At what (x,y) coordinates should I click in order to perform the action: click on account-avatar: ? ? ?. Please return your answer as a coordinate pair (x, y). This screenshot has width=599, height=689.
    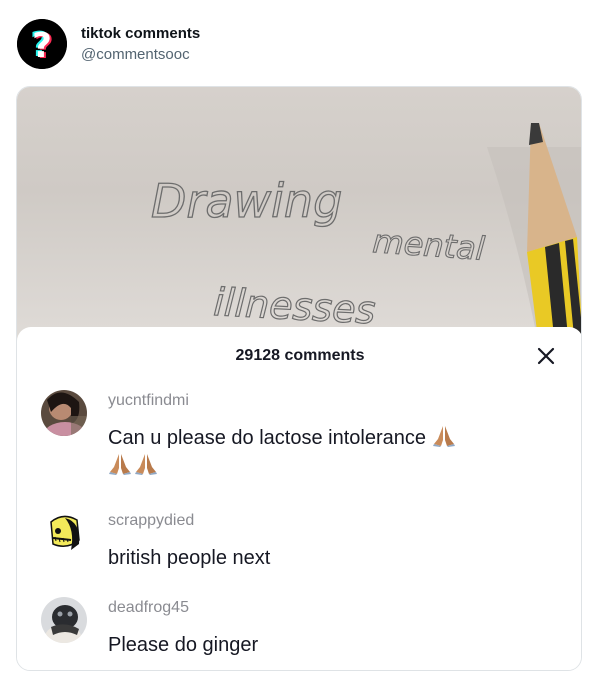
    Looking at the image, I should click on (42, 44).